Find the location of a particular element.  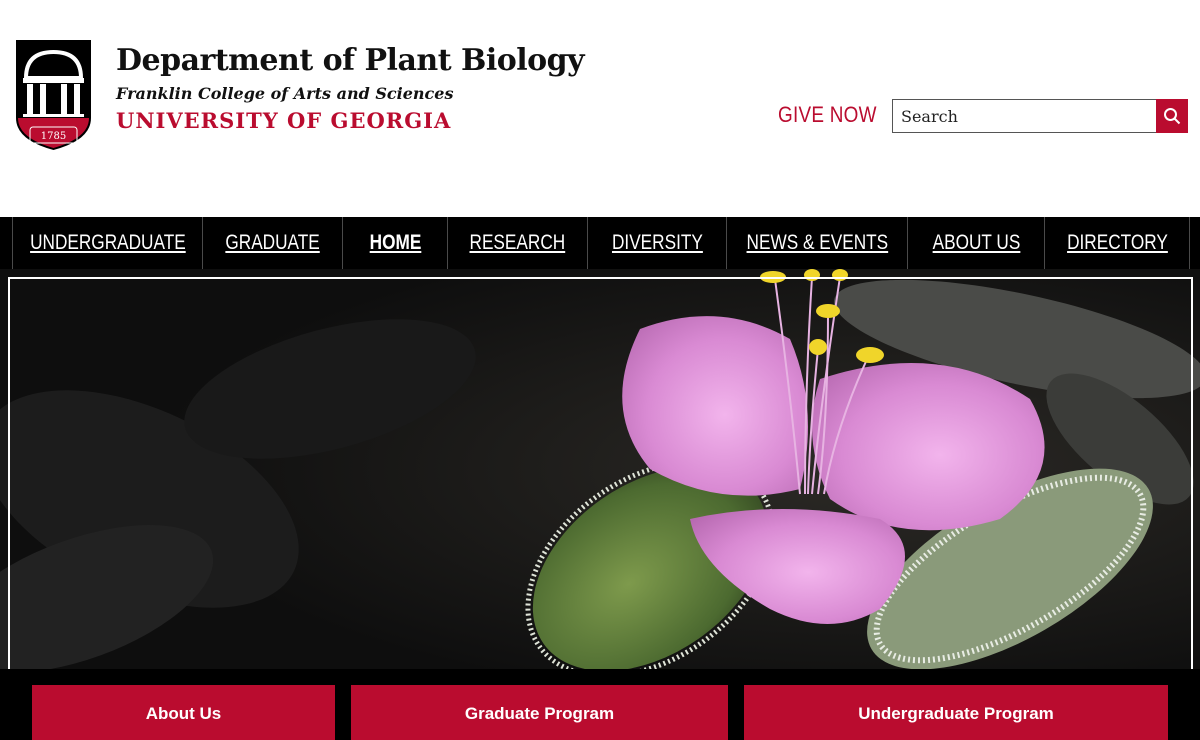

nav-item-directory: DIRECTORY is located at coordinates (1116, 243).